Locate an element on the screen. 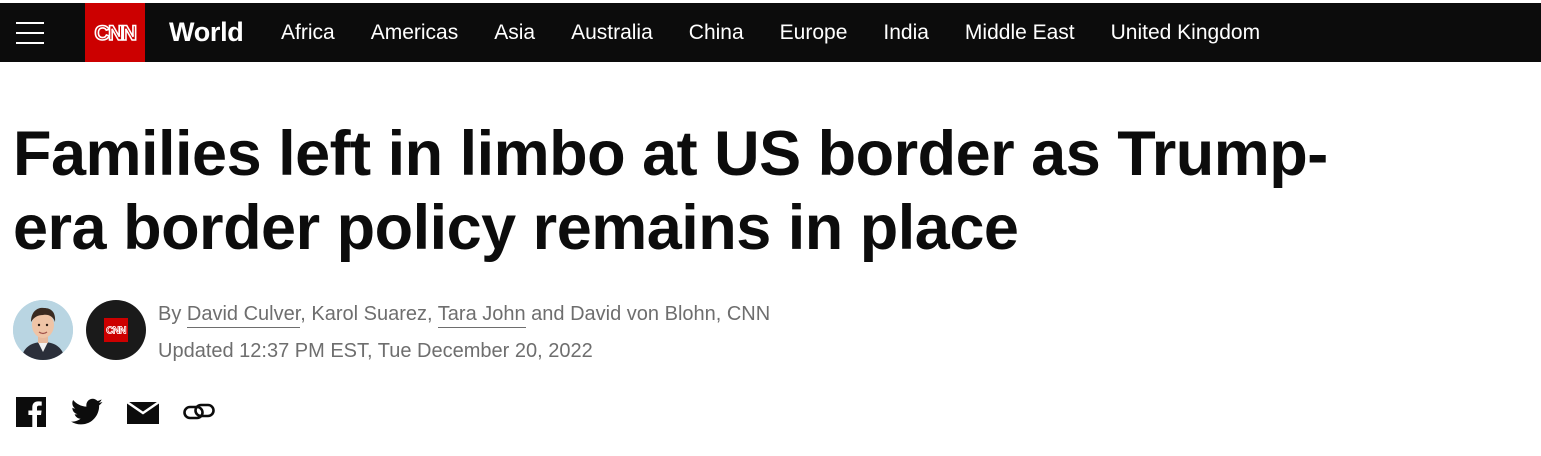 The height and width of the screenshot is (456, 1541). cnn-logo-avatar: CNN is located at coordinates (116, 330).